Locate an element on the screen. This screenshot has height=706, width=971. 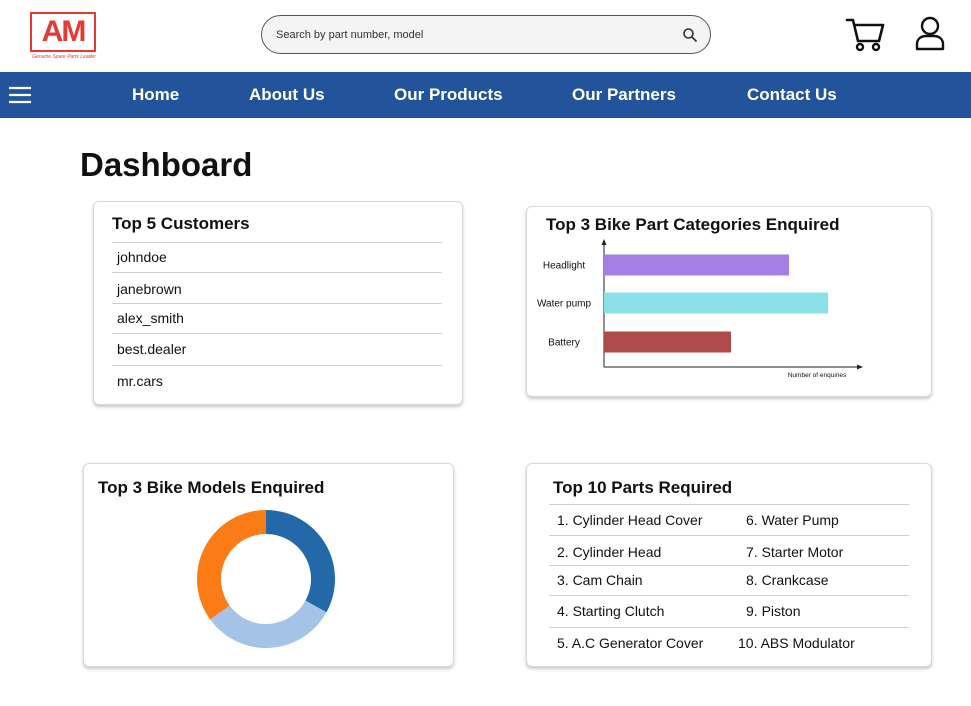
part-item: 8. Crankcase is located at coordinates (787, 580).